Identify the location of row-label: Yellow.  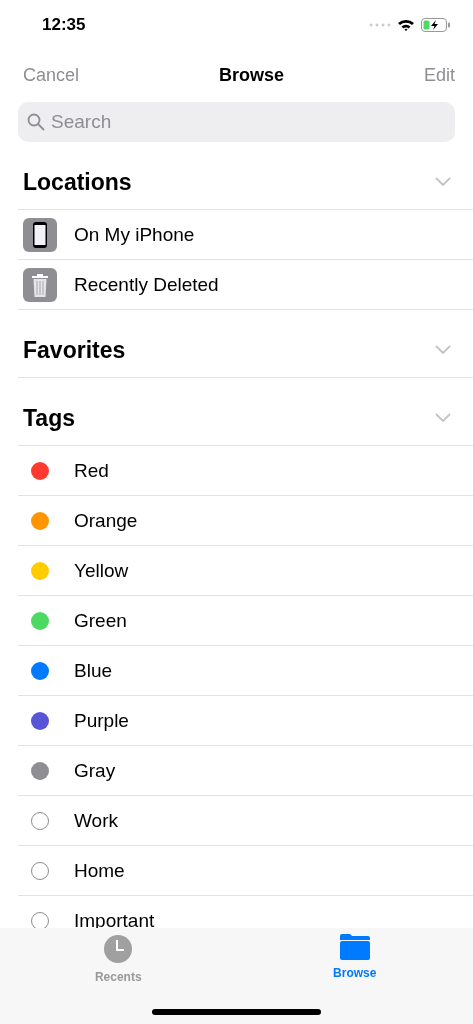
(101, 570).